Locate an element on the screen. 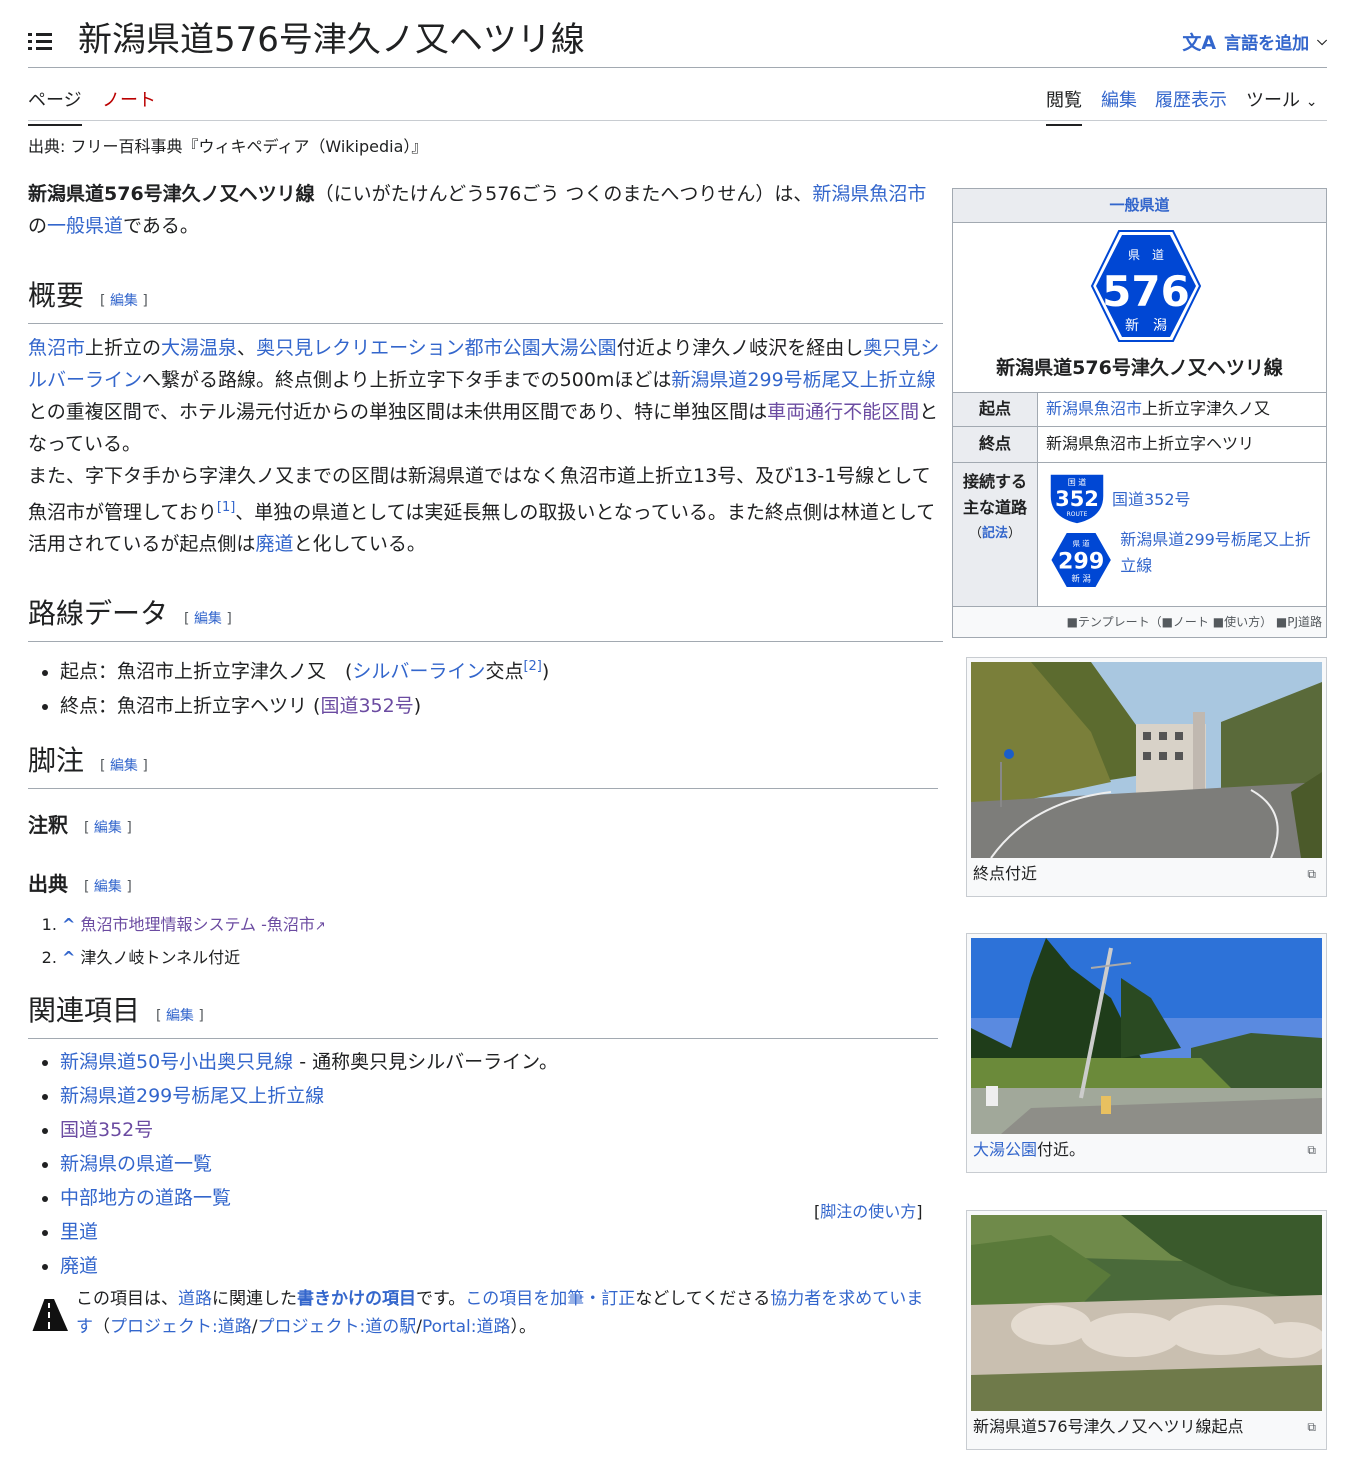 The image size is (1361, 1457). related-link: 新潟県道50号小出奥只見線 is located at coordinates (176, 1062).